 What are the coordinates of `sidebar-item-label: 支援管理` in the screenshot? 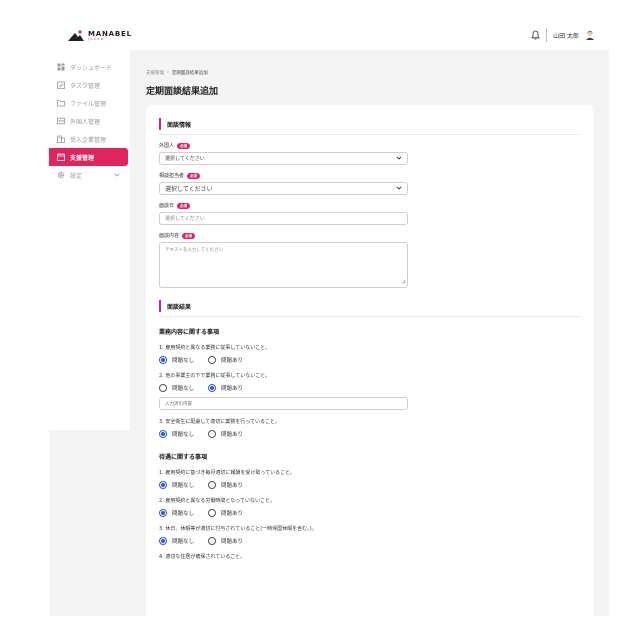 It's located at (82, 158).